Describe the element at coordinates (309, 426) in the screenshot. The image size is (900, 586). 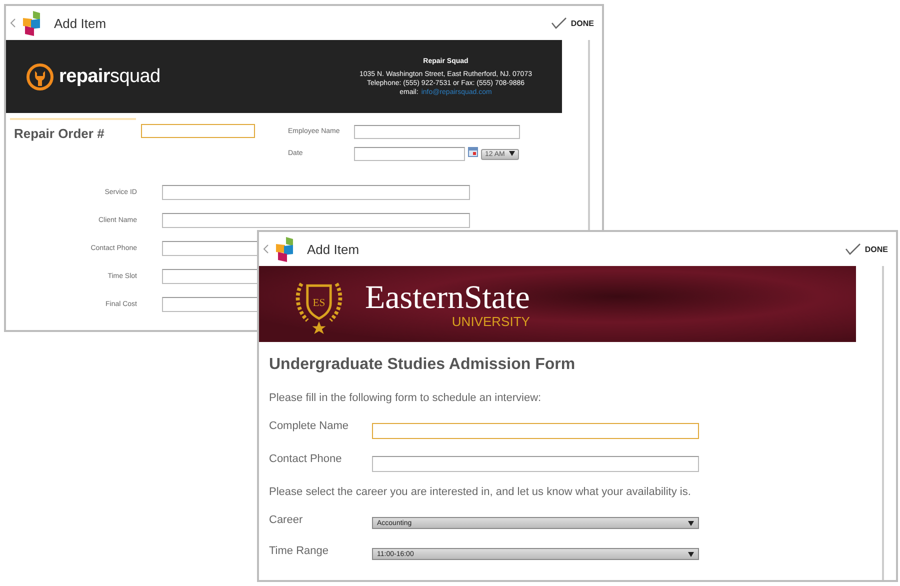
I see `field-label: Complete Name` at that location.